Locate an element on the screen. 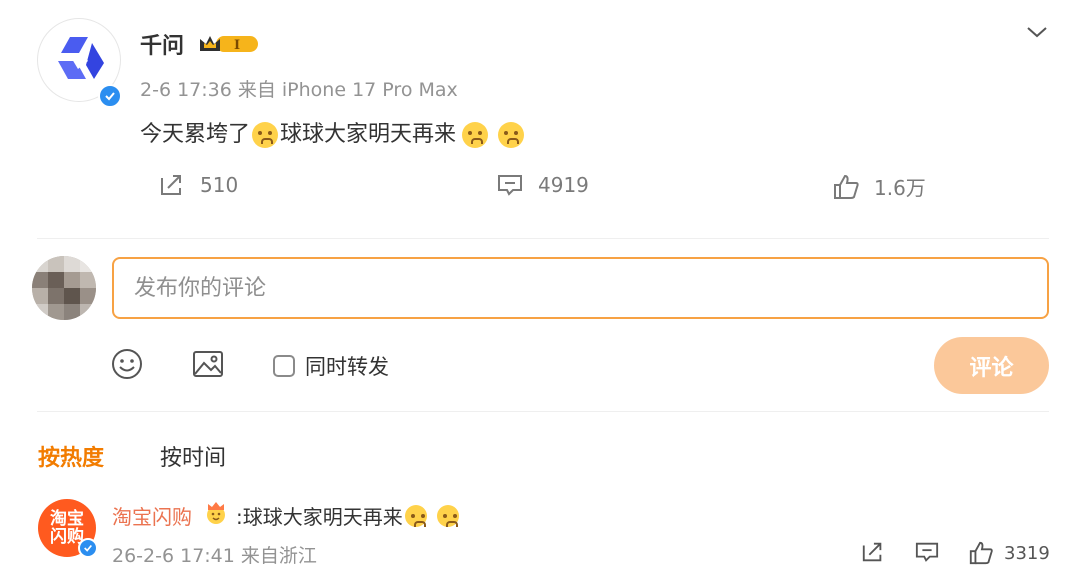  post-meta: 2-6 17:36 来自 iPhone 17 Pro Max is located at coordinates (299, 90).